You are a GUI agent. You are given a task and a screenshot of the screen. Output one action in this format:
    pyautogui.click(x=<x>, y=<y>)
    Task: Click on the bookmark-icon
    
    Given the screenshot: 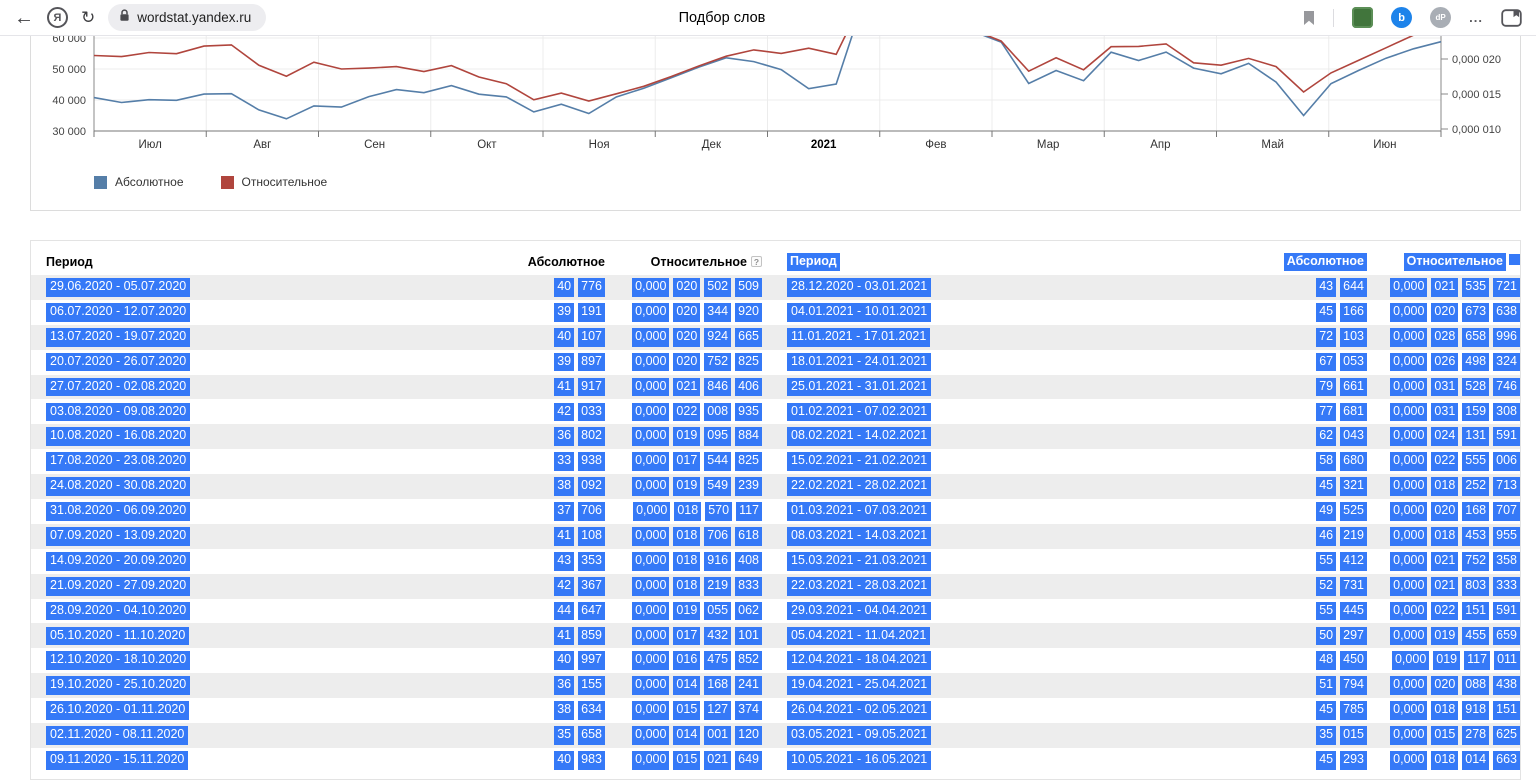 What is the action you would take?
    pyautogui.click(x=1309, y=18)
    